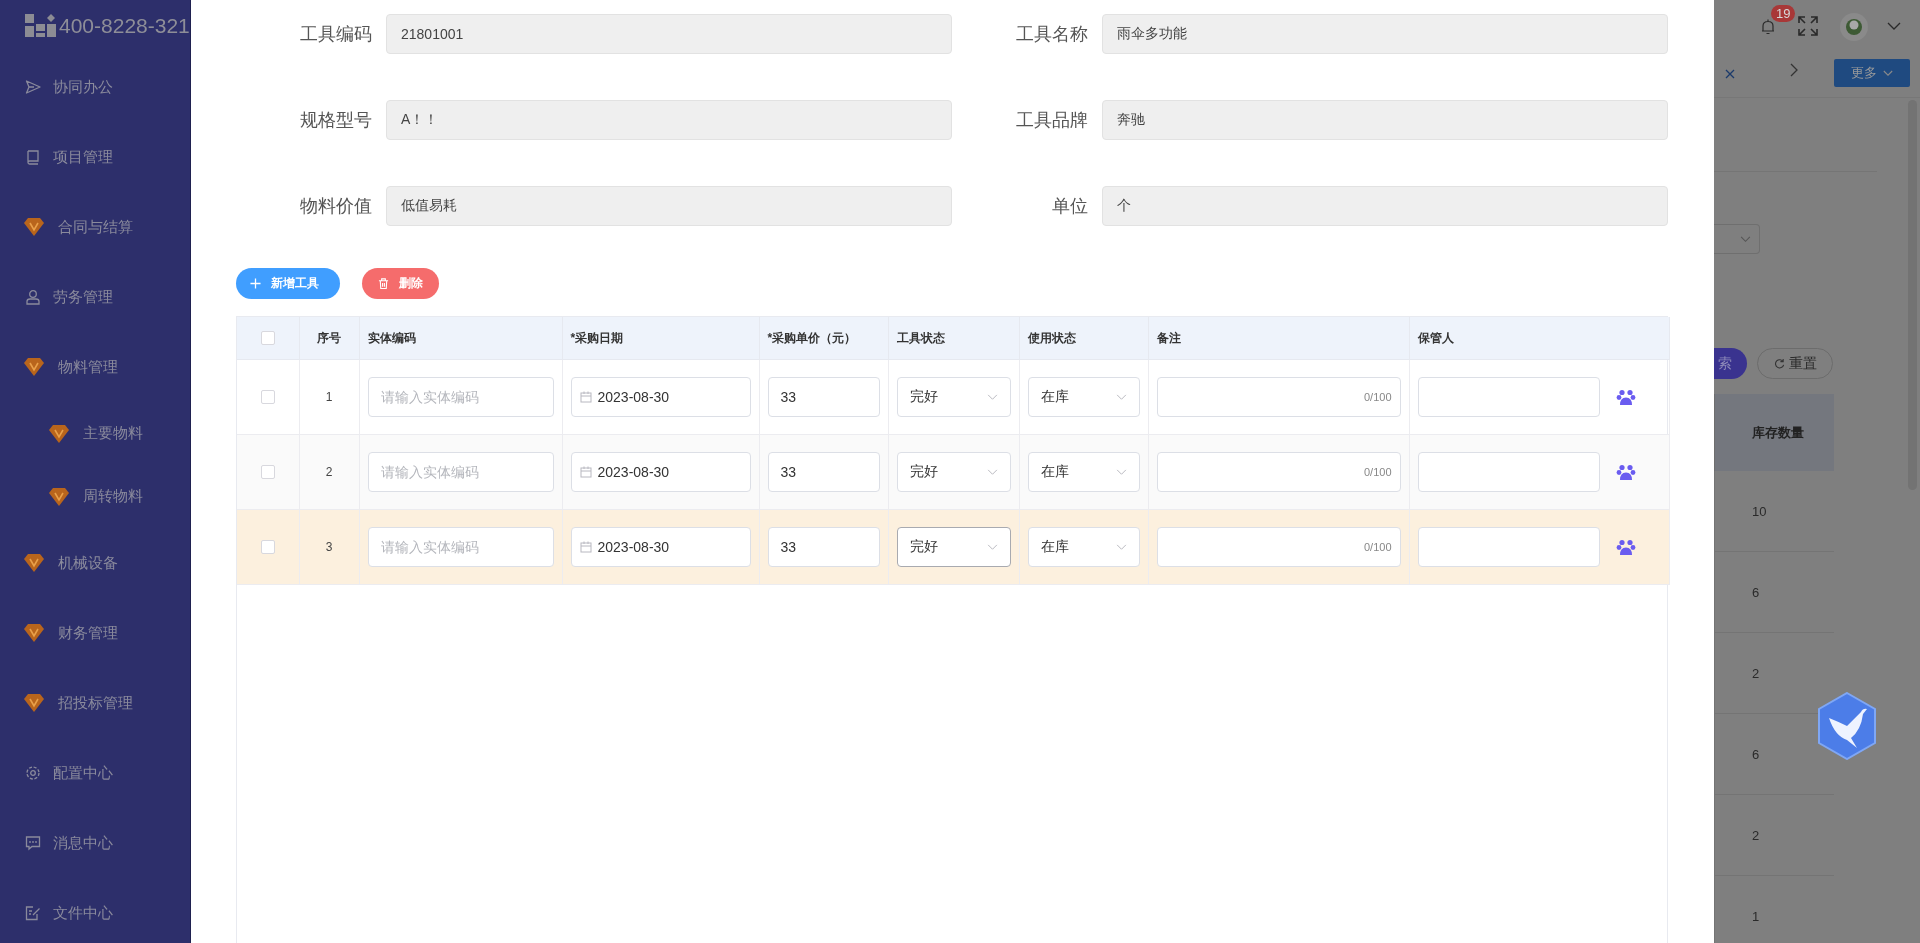 Image resolution: width=1920 pixels, height=943 pixels. What do you see at coordinates (1774, 432) in the screenshot?
I see `column-header: 库存数量` at bounding box center [1774, 432].